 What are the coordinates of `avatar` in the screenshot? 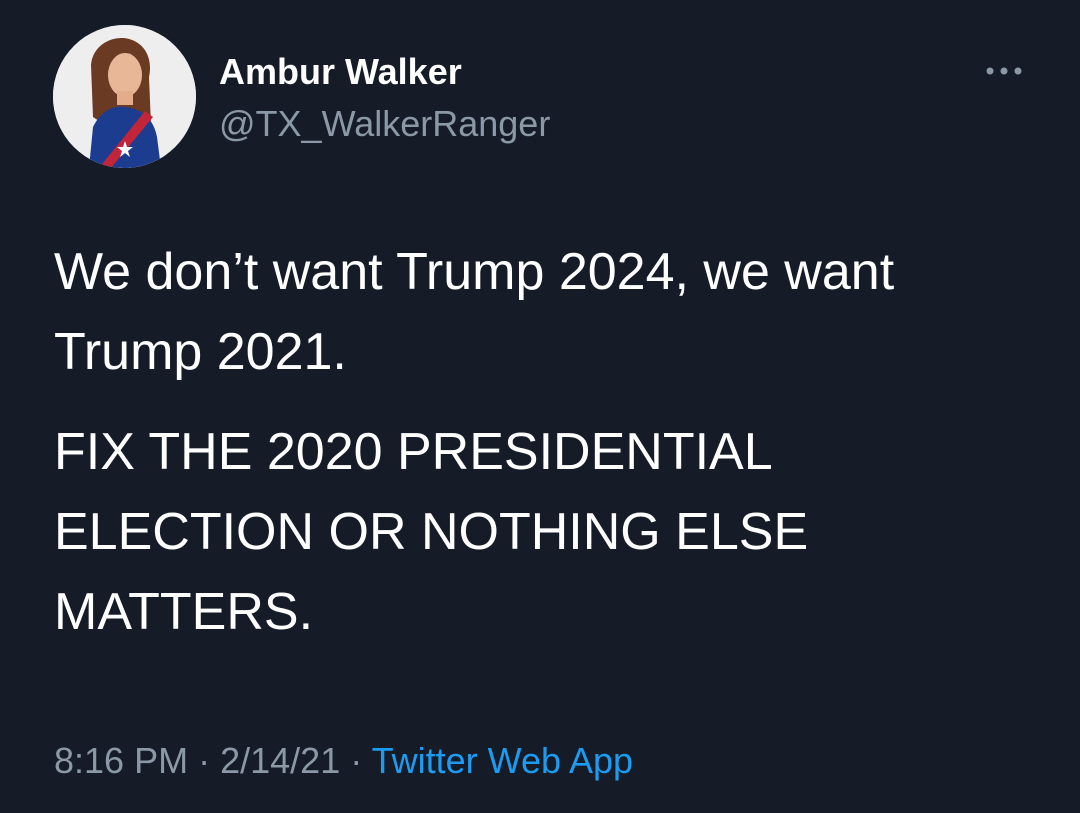 It's located at (124, 96).